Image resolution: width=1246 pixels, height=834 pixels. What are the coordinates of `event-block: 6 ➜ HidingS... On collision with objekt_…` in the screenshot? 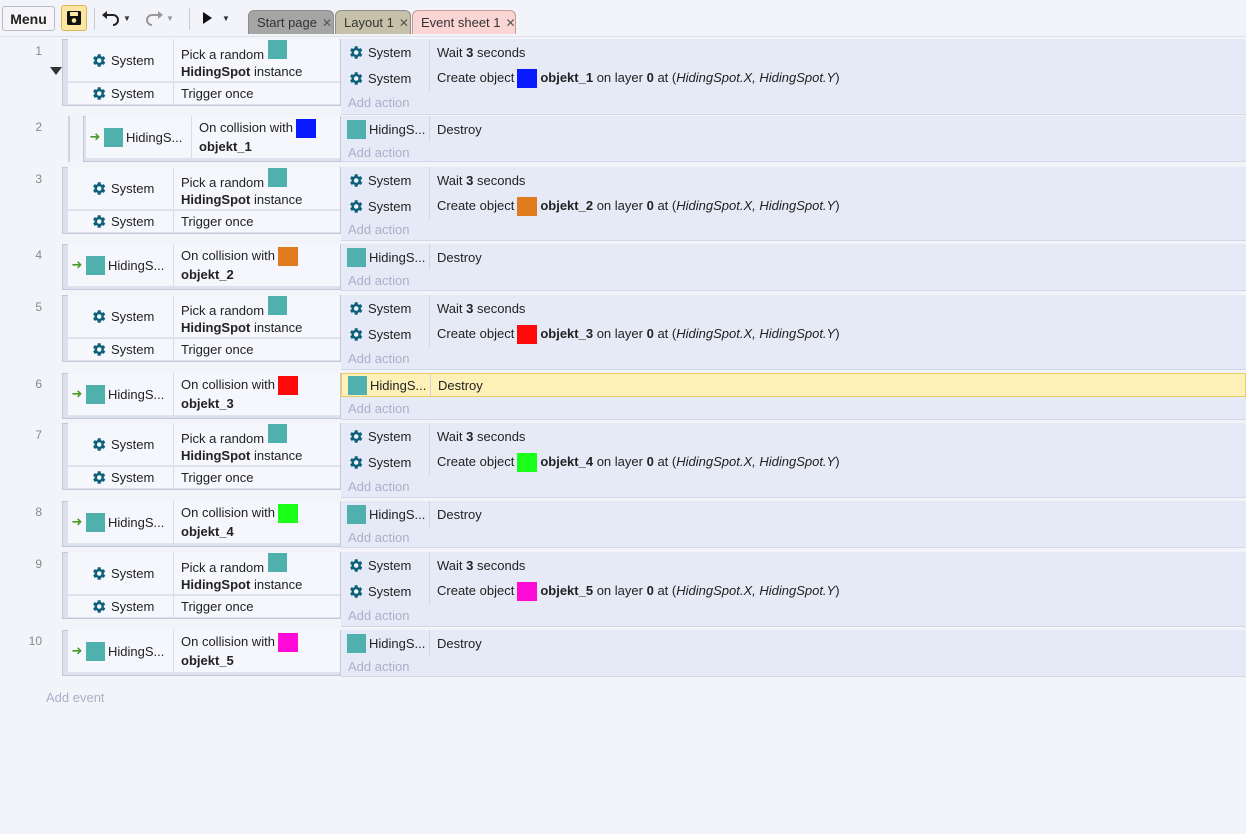 It's located at (623, 396).